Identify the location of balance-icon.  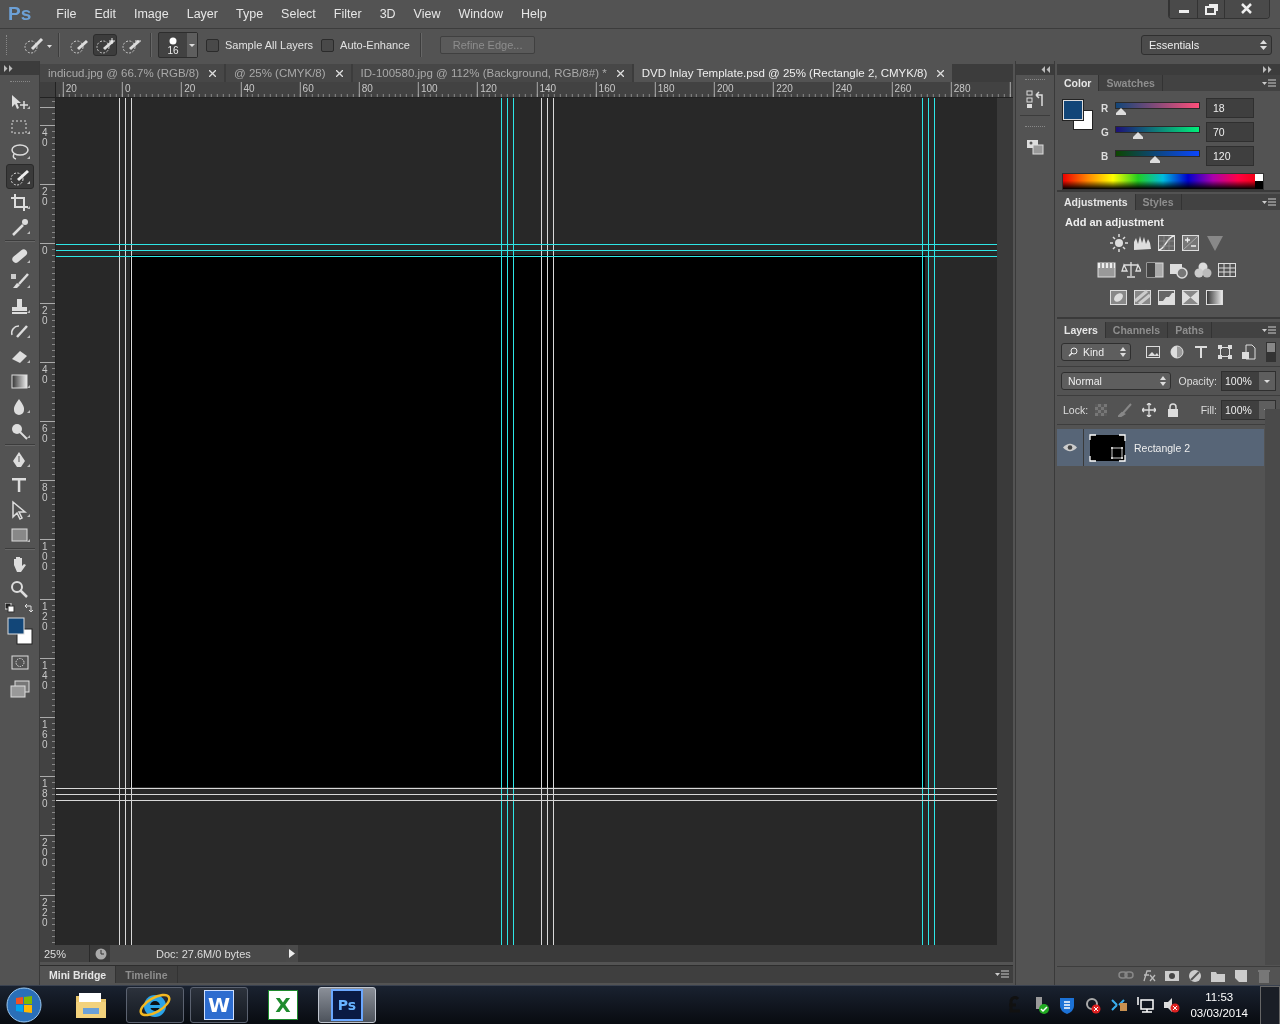
(1130, 270).